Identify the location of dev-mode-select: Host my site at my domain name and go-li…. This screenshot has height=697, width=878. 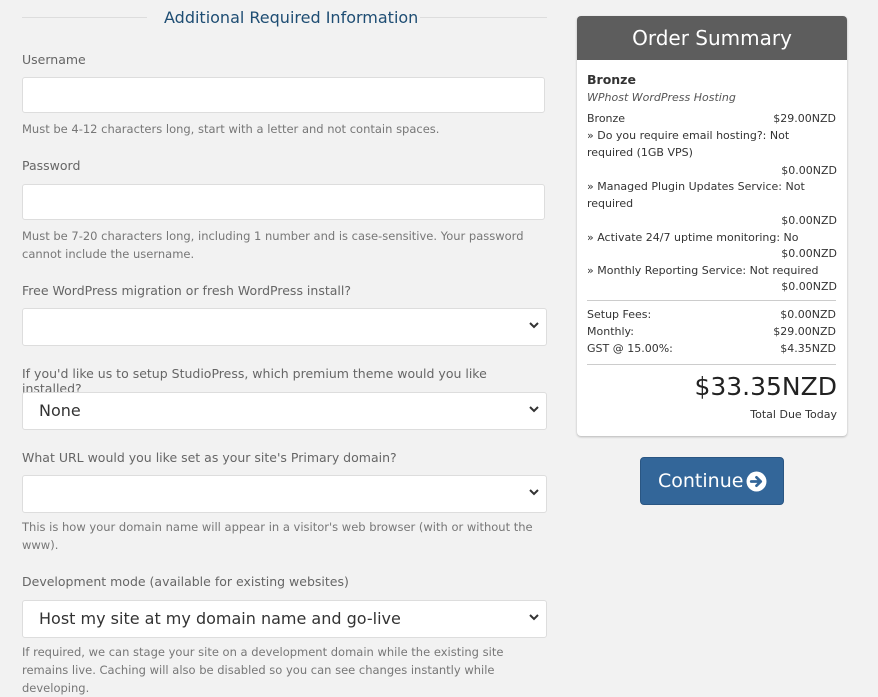
(284, 619).